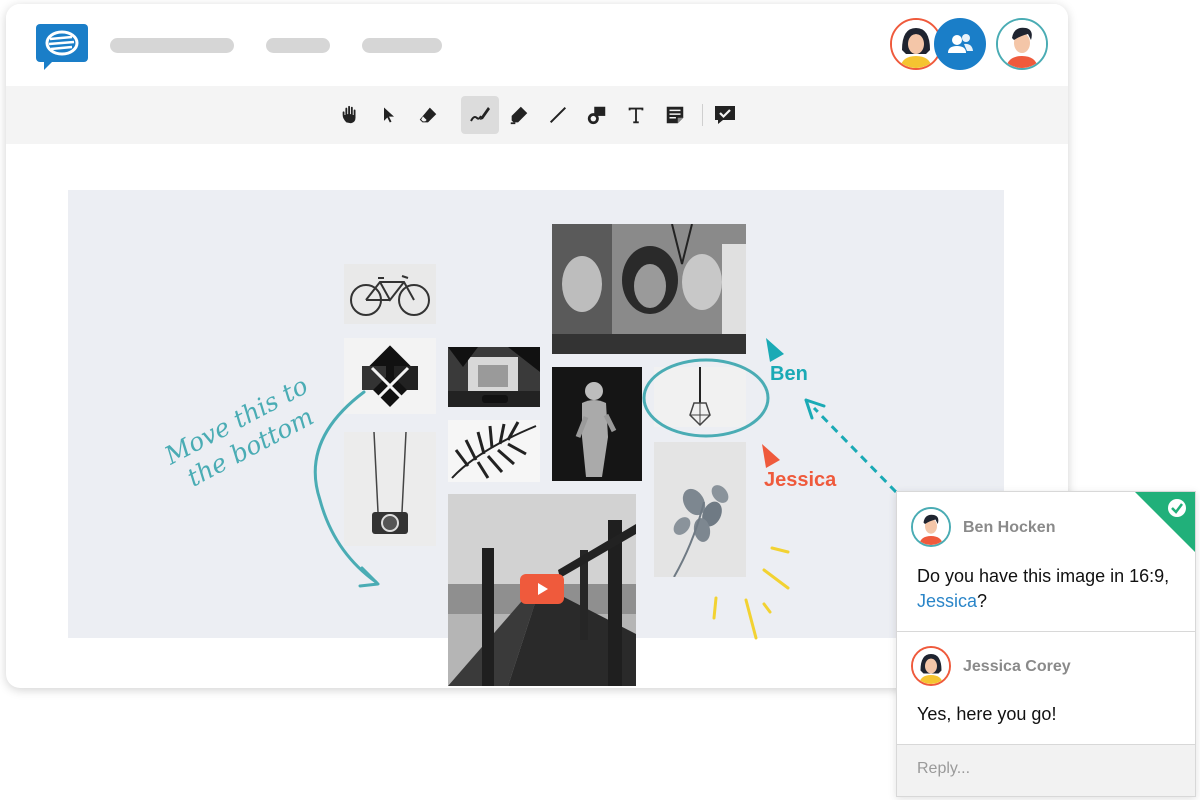 Image resolution: width=1200 pixels, height=800 pixels. Describe the element at coordinates (1043, 576) in the screenshot. I see `comment-text-1-body: Do you have this image in 16:9,` at that location.